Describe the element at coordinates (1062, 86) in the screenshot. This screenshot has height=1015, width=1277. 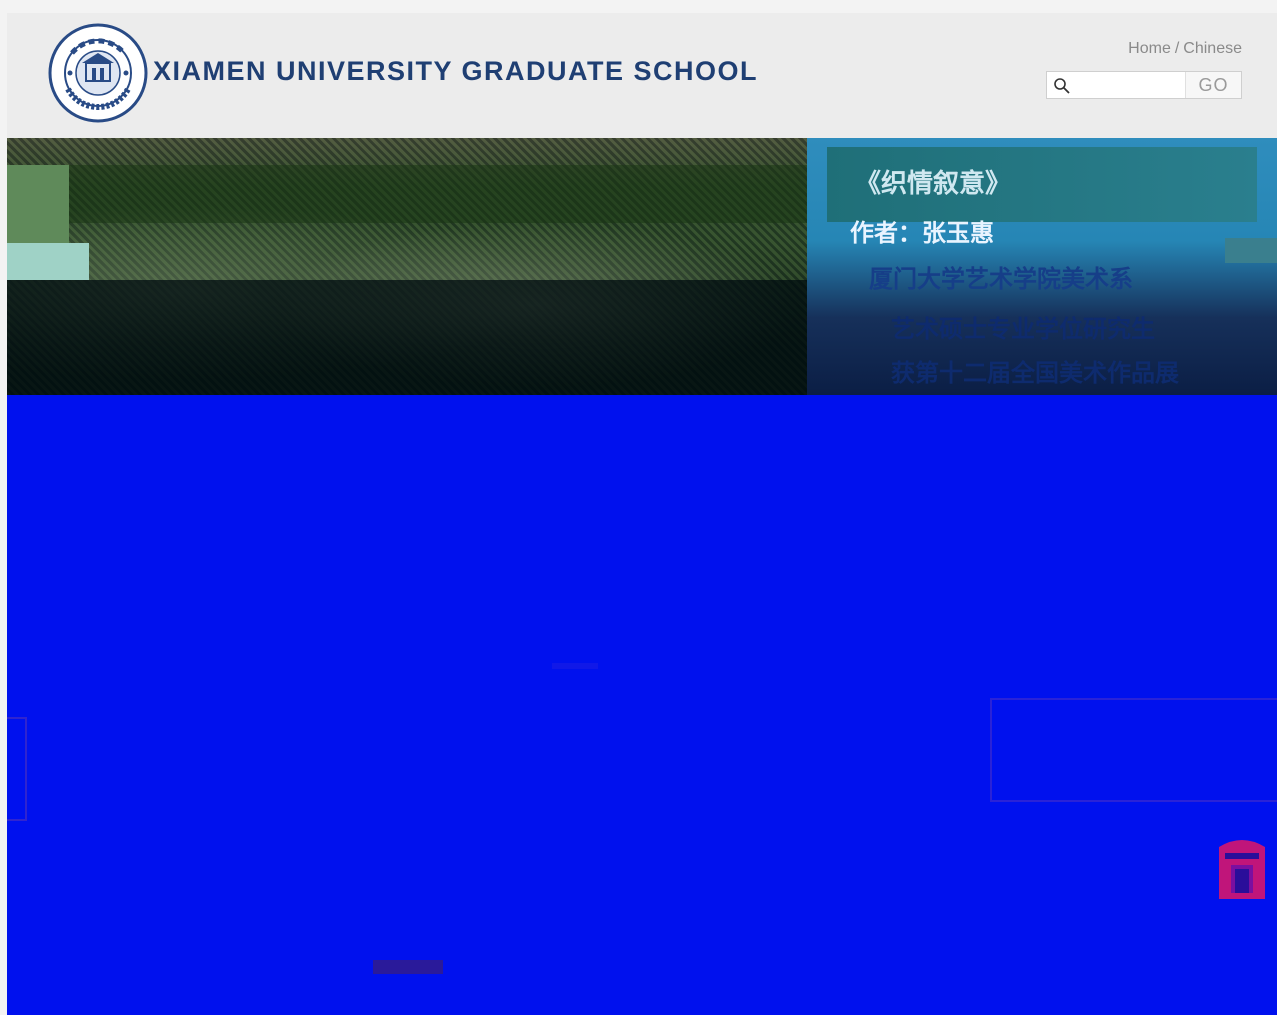
I see `search-icon` at that location.